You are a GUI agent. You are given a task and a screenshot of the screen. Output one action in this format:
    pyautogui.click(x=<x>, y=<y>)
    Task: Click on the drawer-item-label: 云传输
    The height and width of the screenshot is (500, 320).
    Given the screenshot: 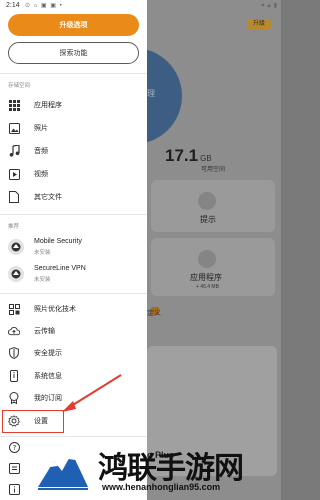 What is the action you would take?
    pyautogui.click(x=44, y=331)
    